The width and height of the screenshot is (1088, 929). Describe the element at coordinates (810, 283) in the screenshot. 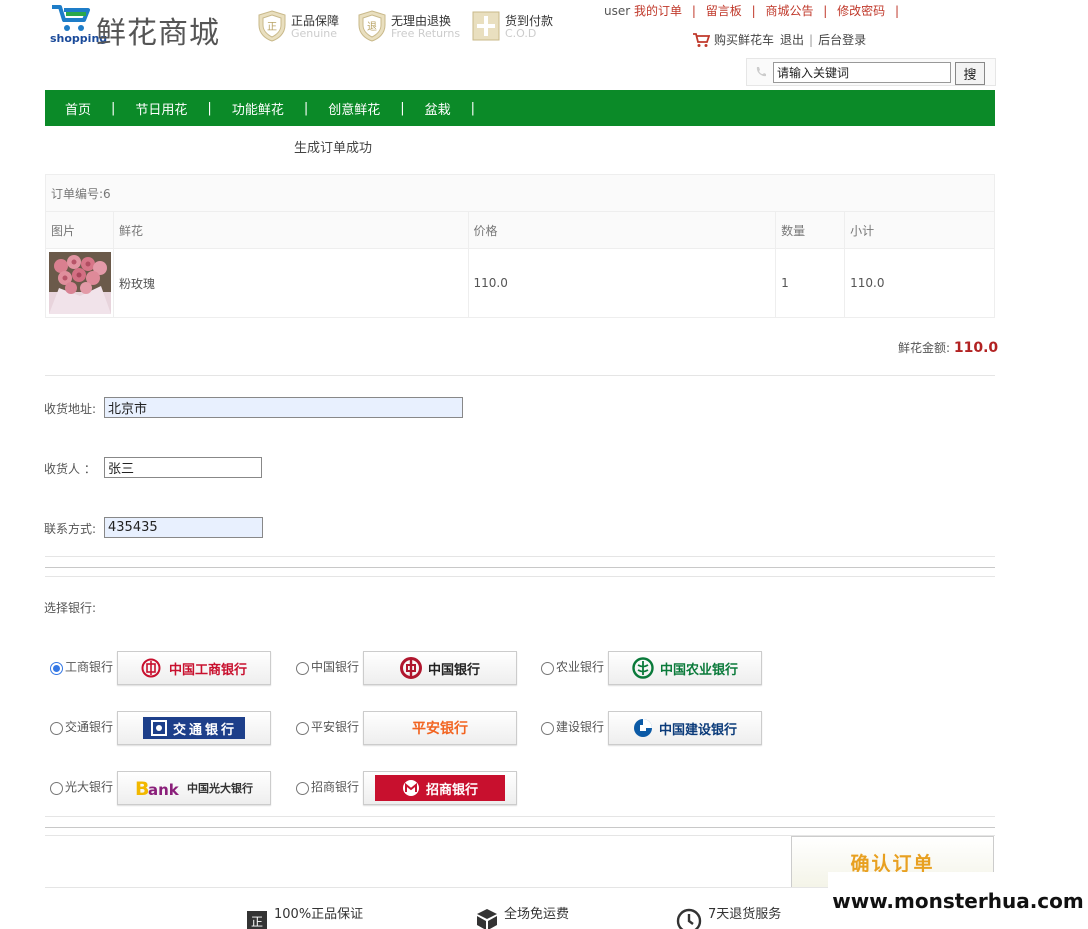

I see `flower-quantity: 1` at that location.